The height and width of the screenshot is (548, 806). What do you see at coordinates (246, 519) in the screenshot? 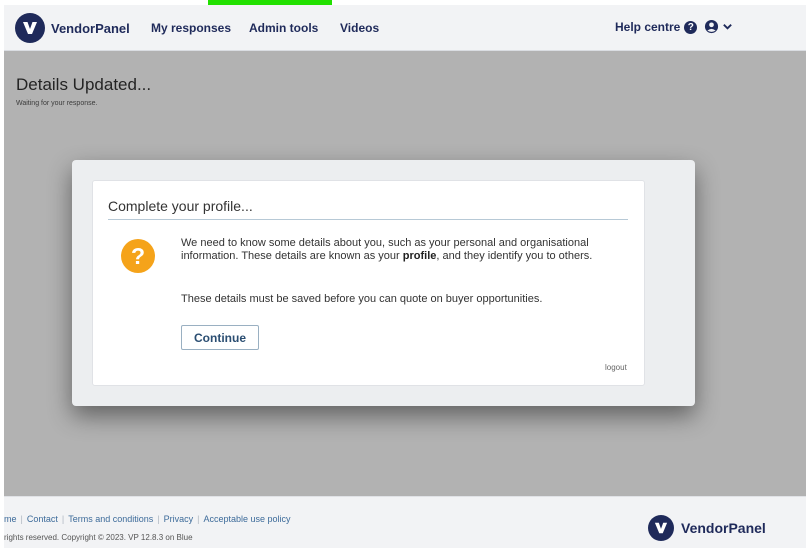
I see `footer-link-acceptable-use: Acceptable use policy` at bounding box center [246, 519].